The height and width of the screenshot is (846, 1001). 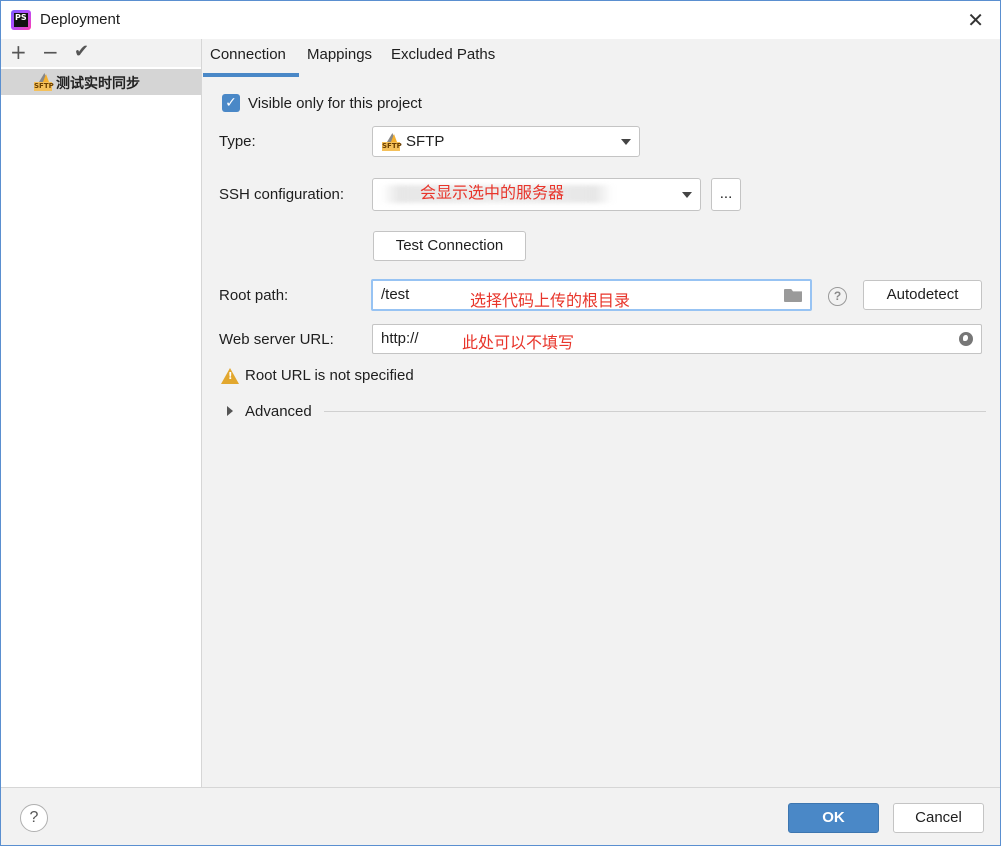 What do you see at coordinates (550, 301) in the screenshot?
I see `root-path-annotation: 选择代码上传的根目录` at bounding box center [550, 301].